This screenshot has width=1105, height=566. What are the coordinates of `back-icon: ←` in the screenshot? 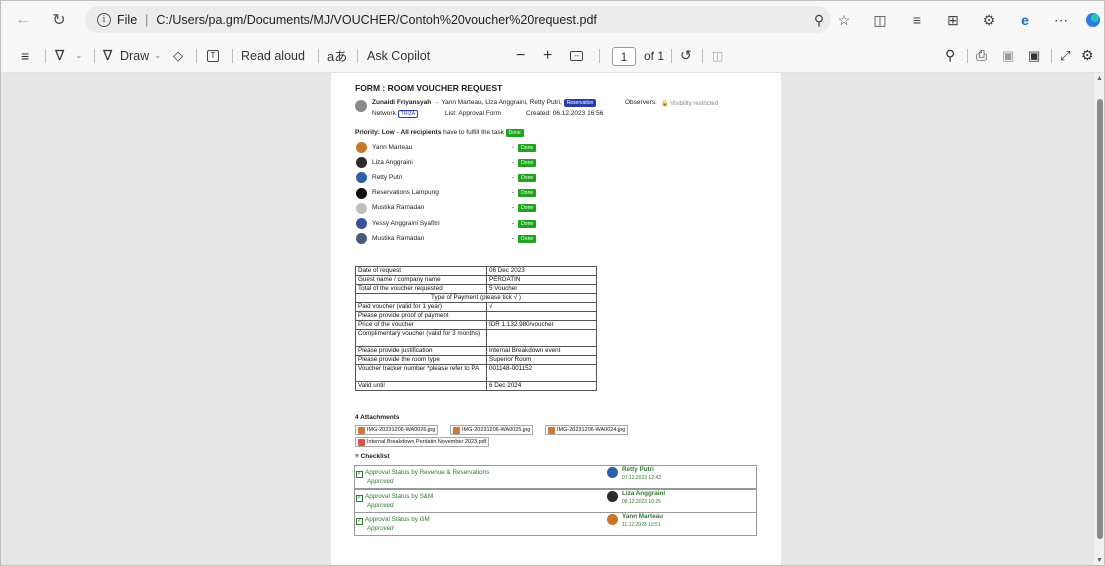 It's located at (23, 20).